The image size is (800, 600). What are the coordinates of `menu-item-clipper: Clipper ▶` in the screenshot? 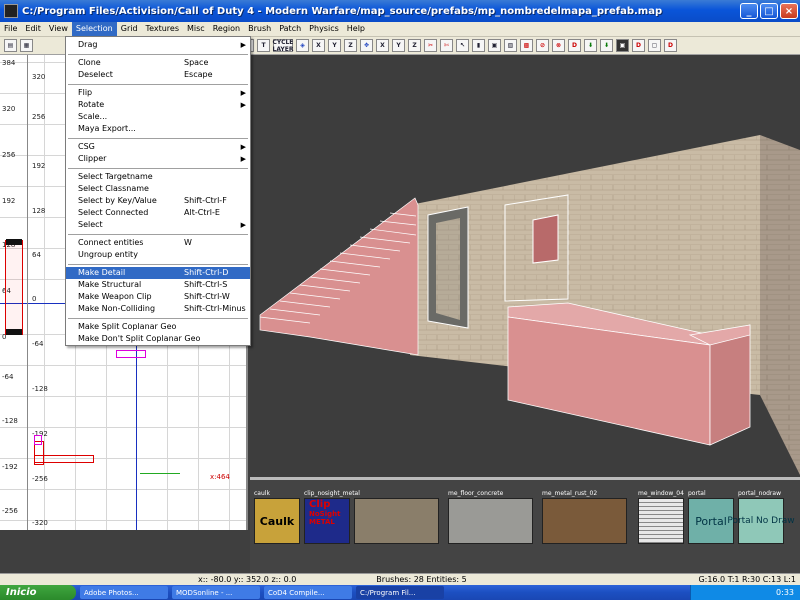 It's located at (158, 159).